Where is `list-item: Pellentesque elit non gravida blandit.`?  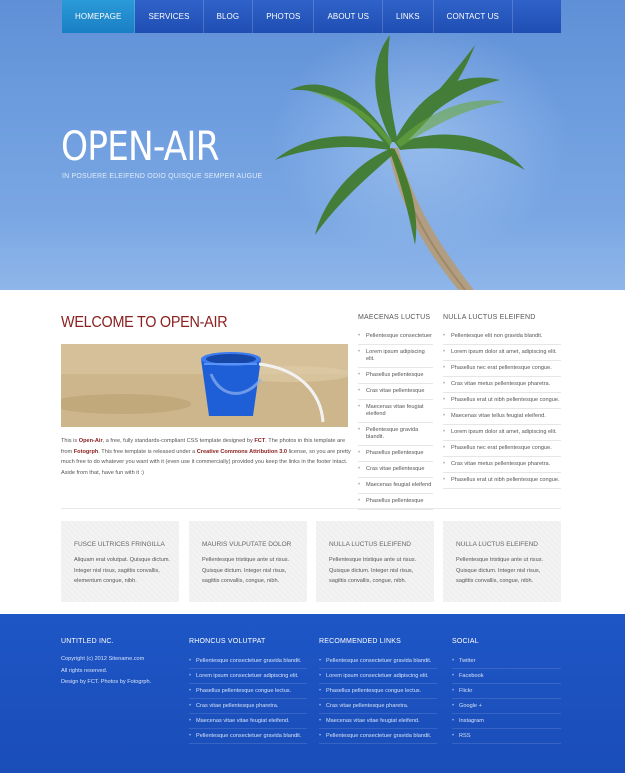 list-item: Pellentesque elit non gravida blandit. is located at coordinates (502, 337).